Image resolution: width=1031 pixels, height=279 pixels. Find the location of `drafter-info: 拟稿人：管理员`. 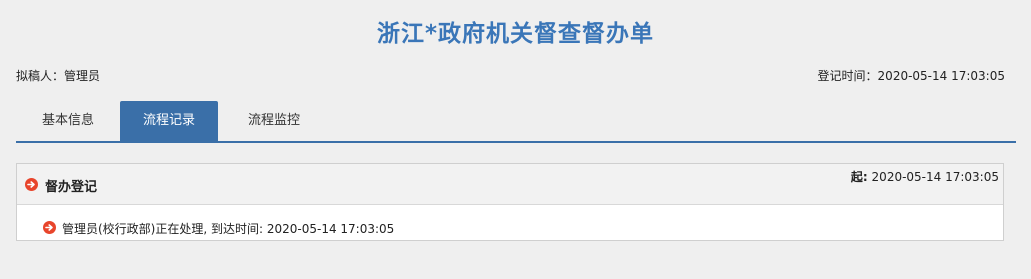

drafter-info: 拟稿人：管理员 is located at coordinates (58, 76).